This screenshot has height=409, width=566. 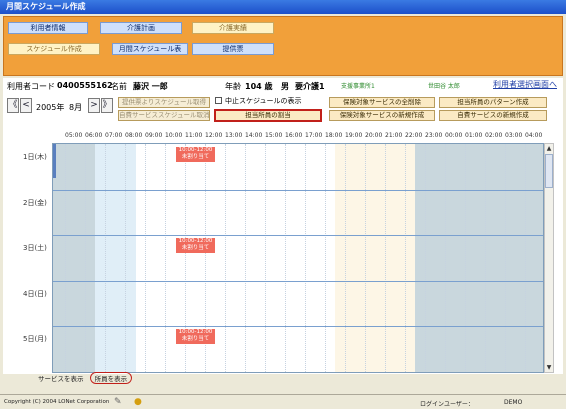 I want to click on tab-care-plan: 介護計画, so click(x=141, y=28).